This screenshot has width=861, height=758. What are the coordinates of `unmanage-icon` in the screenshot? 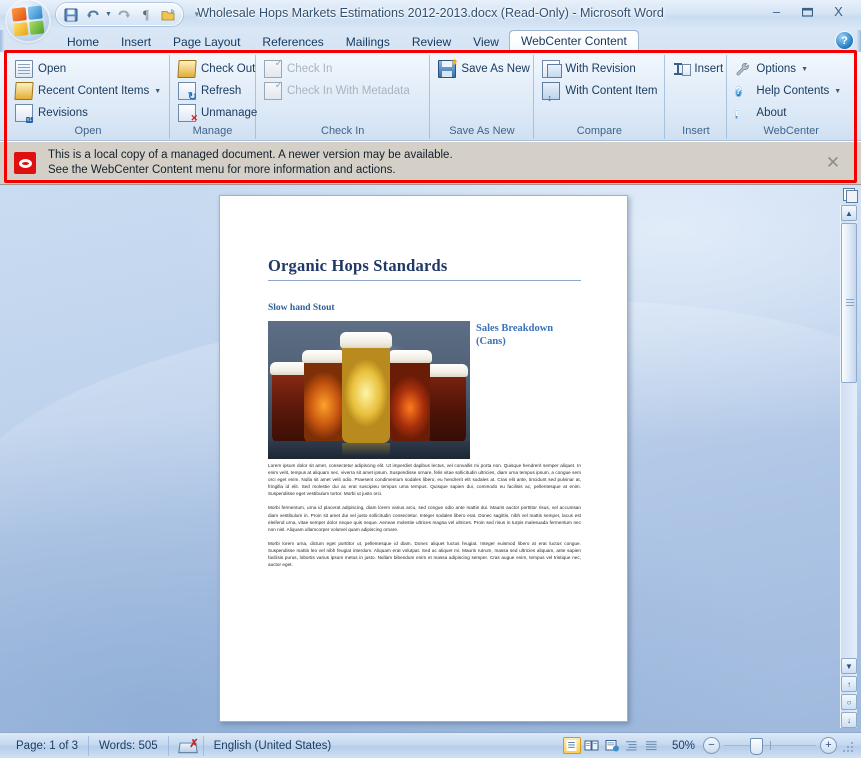 It's located at (188, 114).